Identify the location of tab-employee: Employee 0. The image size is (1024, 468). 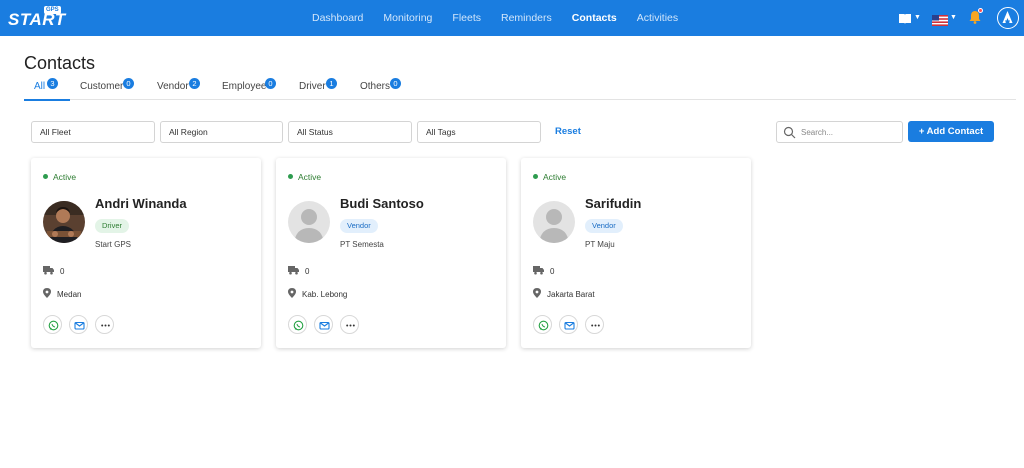
(249, 85).